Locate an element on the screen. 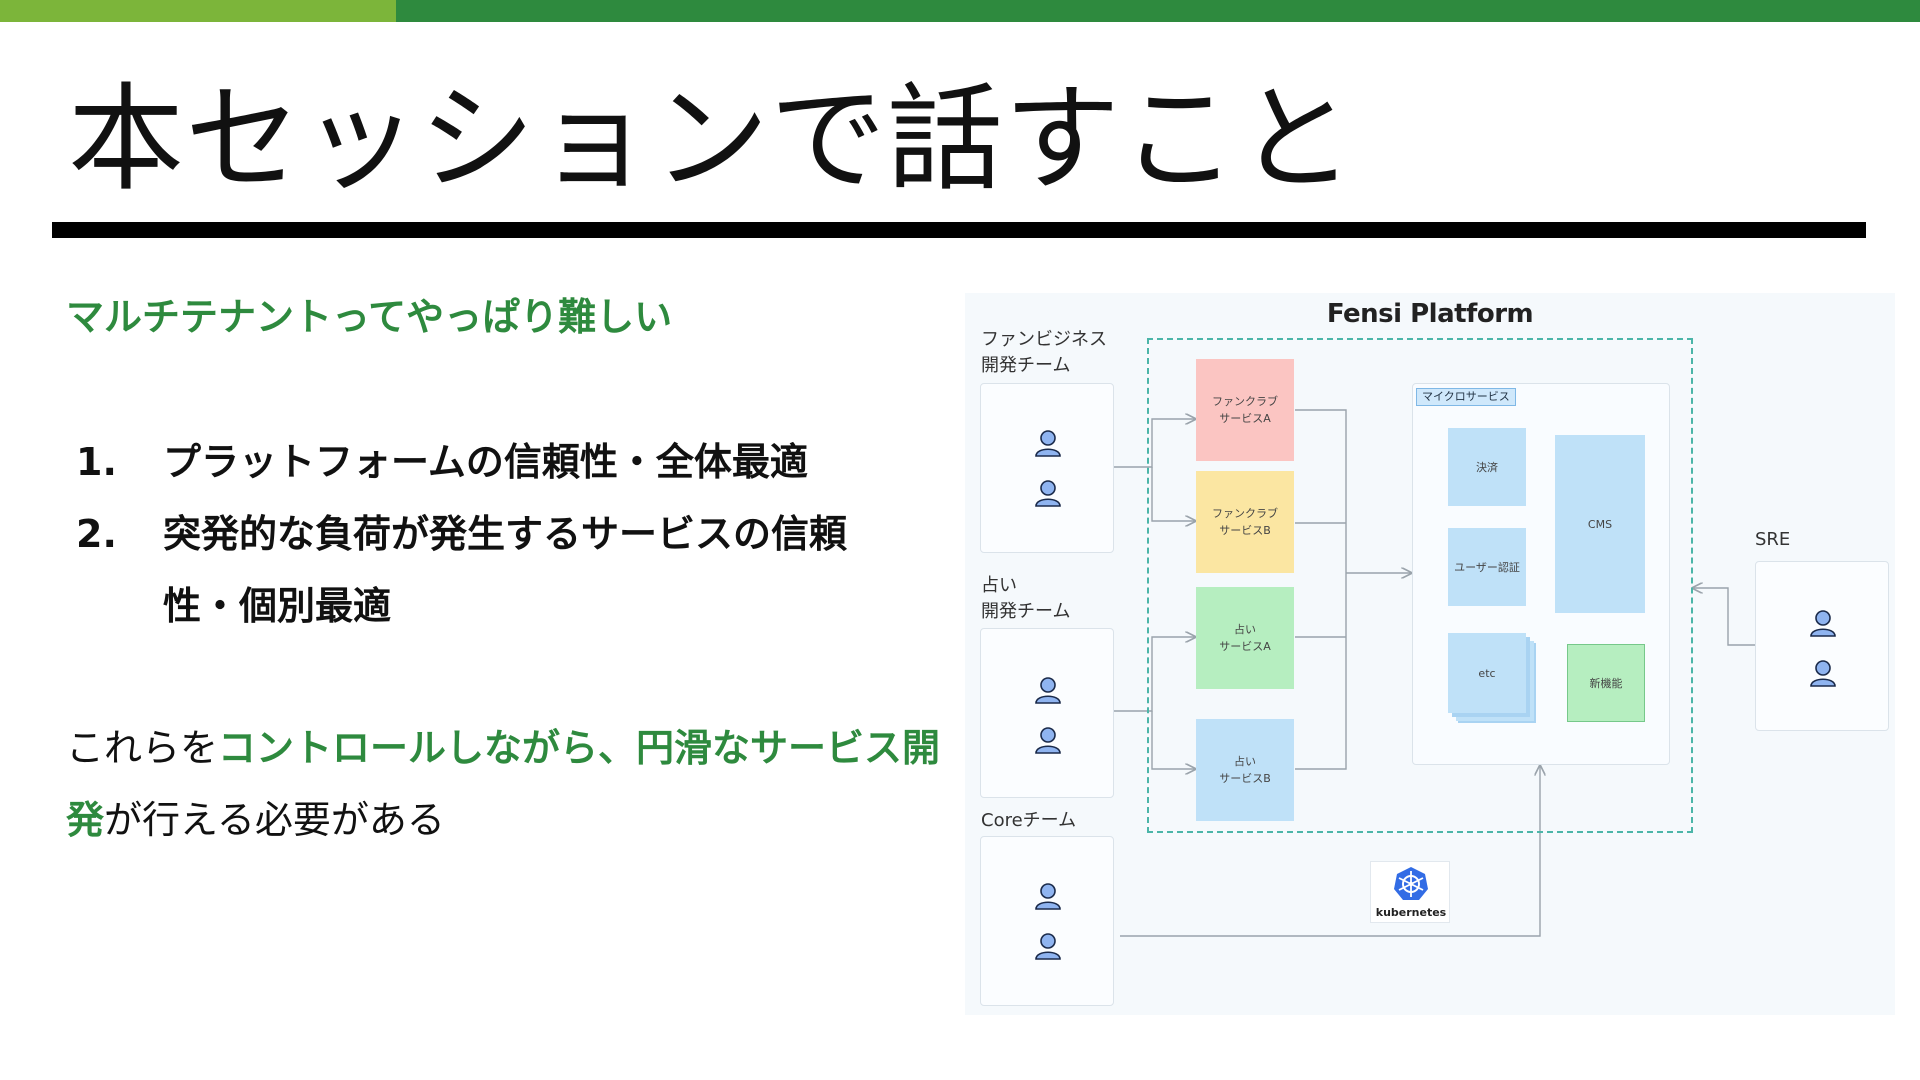 The height and width of the screenshot is (1080, 1920). top-accent-bar-dark is located at coordinates (1158, 11).